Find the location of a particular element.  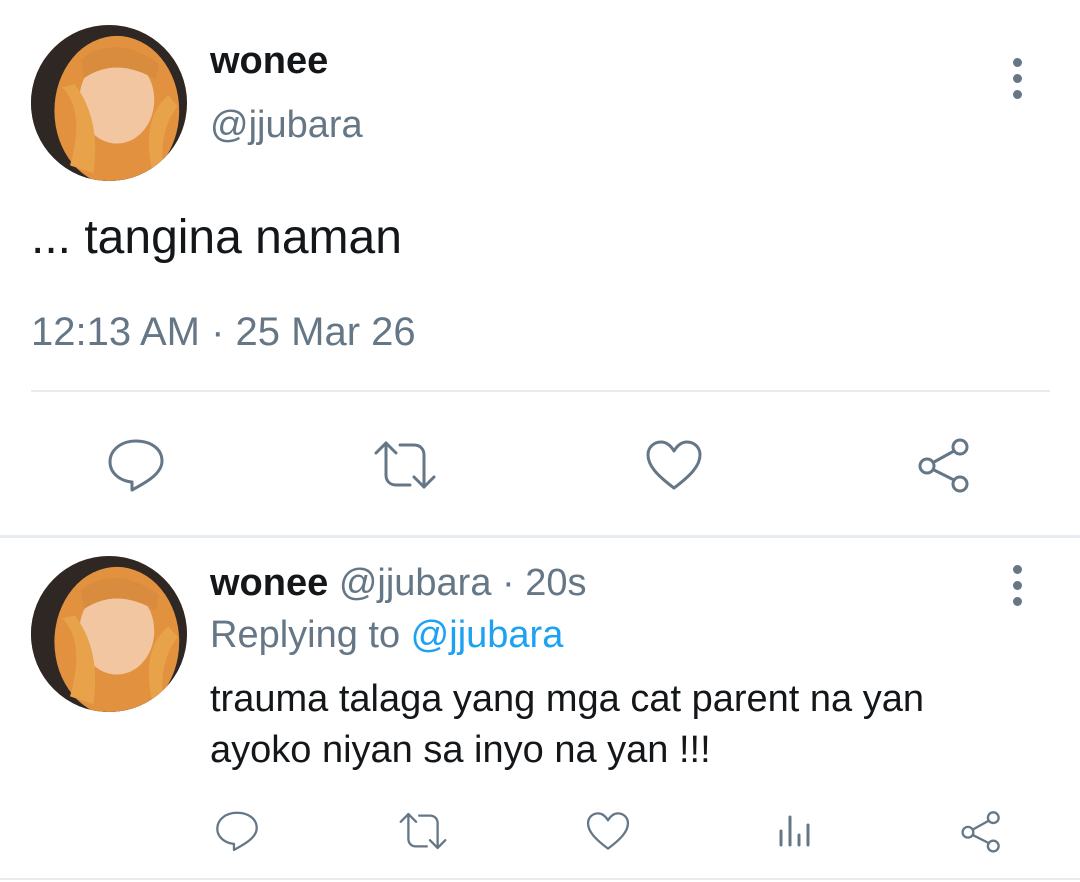

tweet-age: 20s is located at coordinates (556, 583).